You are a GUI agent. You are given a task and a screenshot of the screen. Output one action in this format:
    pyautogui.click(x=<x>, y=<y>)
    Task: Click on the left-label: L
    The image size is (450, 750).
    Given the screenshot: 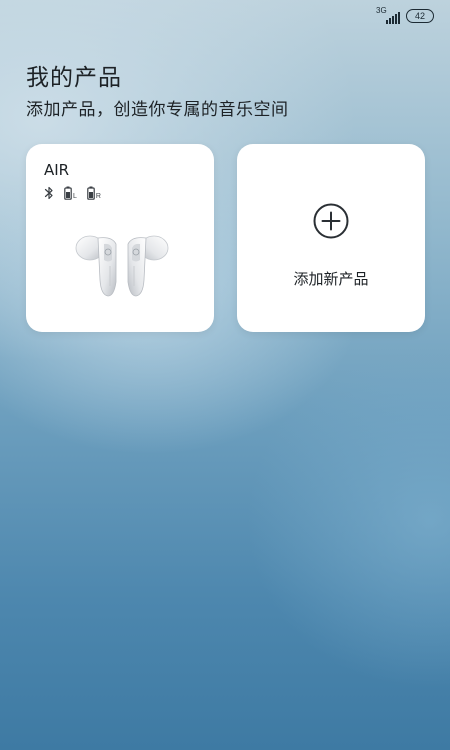 What is the action you would take?
    pyautogui.click(x=75, y=196)
    